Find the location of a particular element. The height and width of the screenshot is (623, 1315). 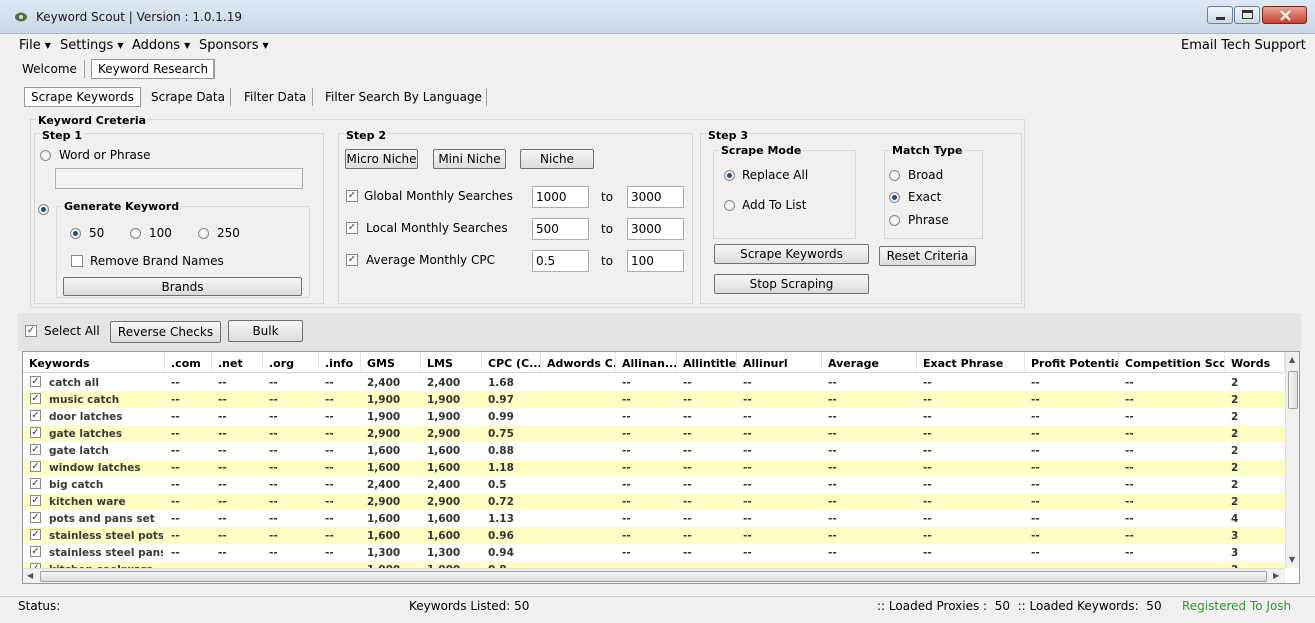

cpc-from-input: 0.5 is located at coordinates (560, 261).